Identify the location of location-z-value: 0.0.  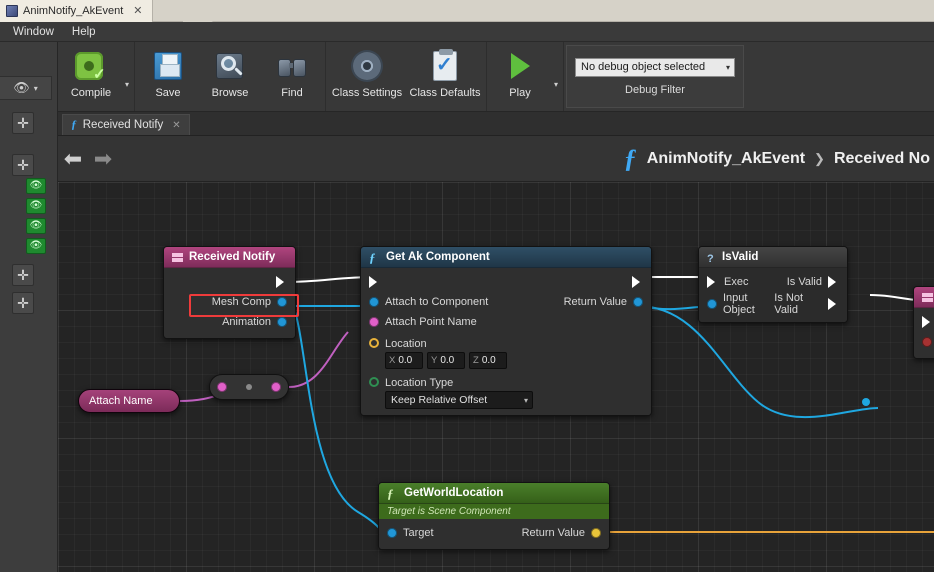
(488, 360).